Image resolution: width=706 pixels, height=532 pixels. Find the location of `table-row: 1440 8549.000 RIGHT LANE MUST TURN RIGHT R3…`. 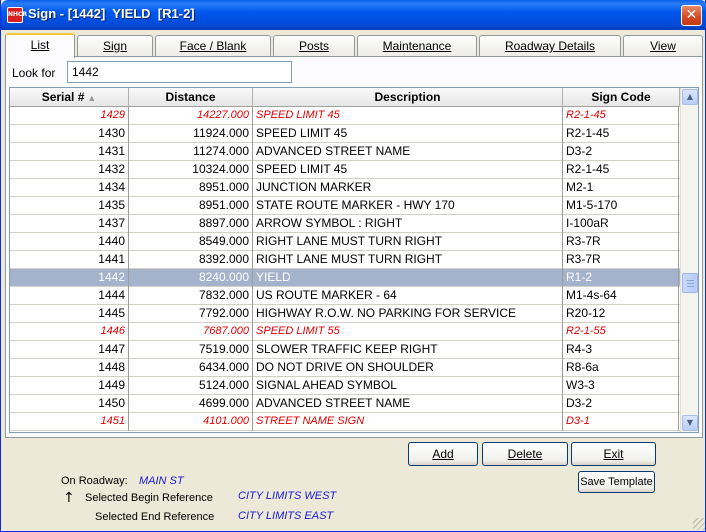

table-row: 1440 8549.000 RIGHT LANE MUST TURN RIGHT R3… is located at coordinates (345, 242).